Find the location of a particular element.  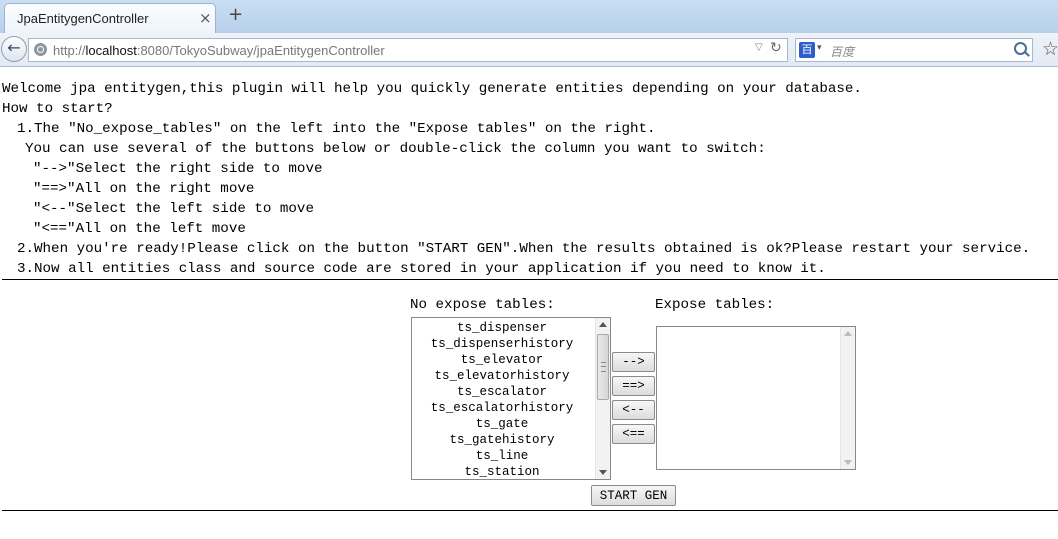

all-left-button: <== is located at coordinates (633, 434).